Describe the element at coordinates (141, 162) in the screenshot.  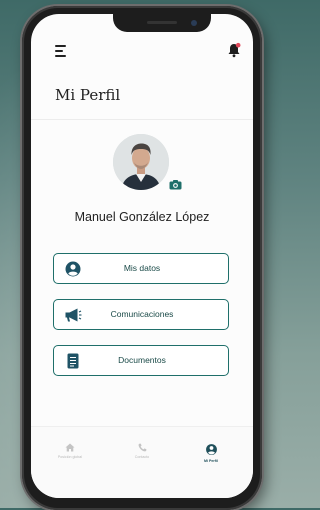
I see `avatar` at that location.